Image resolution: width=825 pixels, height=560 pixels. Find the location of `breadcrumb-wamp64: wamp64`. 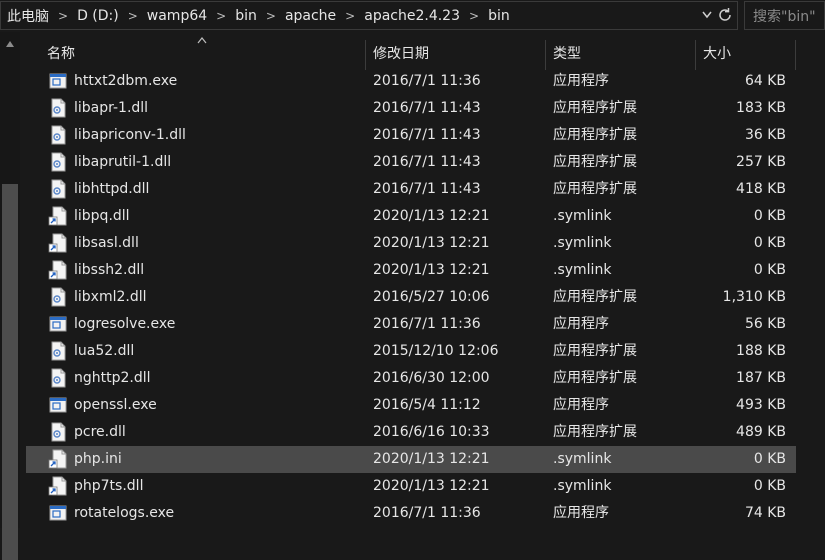

breadcrumb-wamp64: wamp64 is located at coordinates (177, 16).